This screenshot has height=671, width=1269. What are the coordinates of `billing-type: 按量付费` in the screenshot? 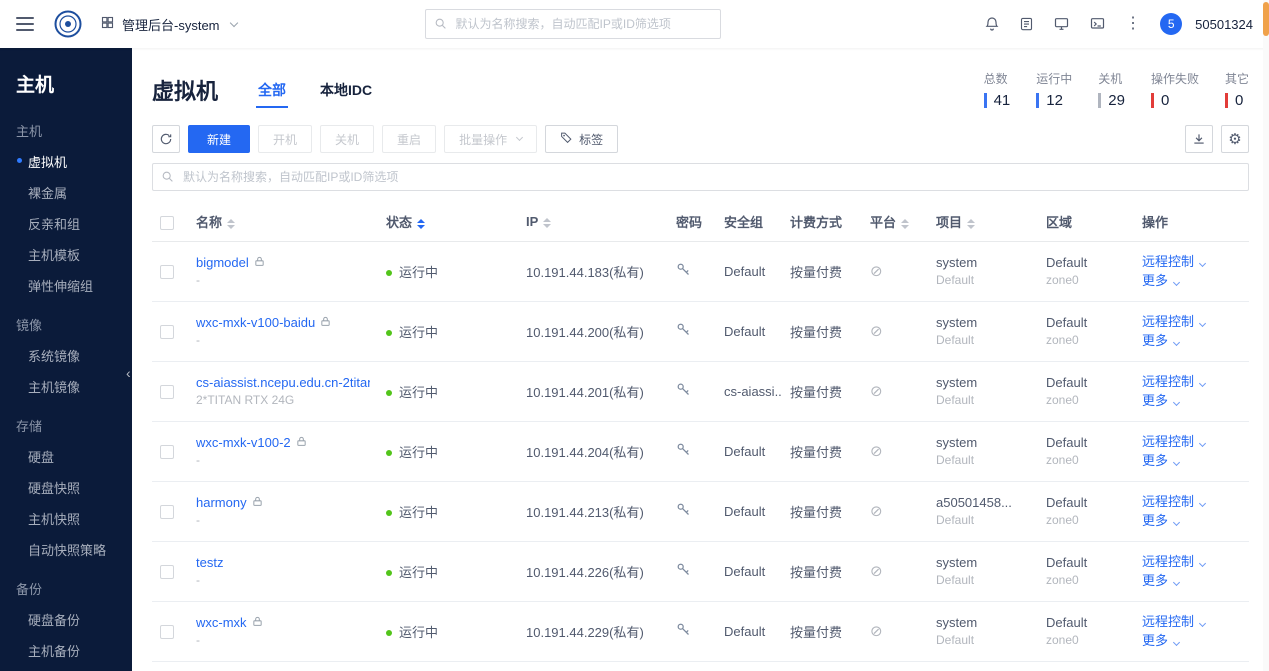 It's located at (822, 271).